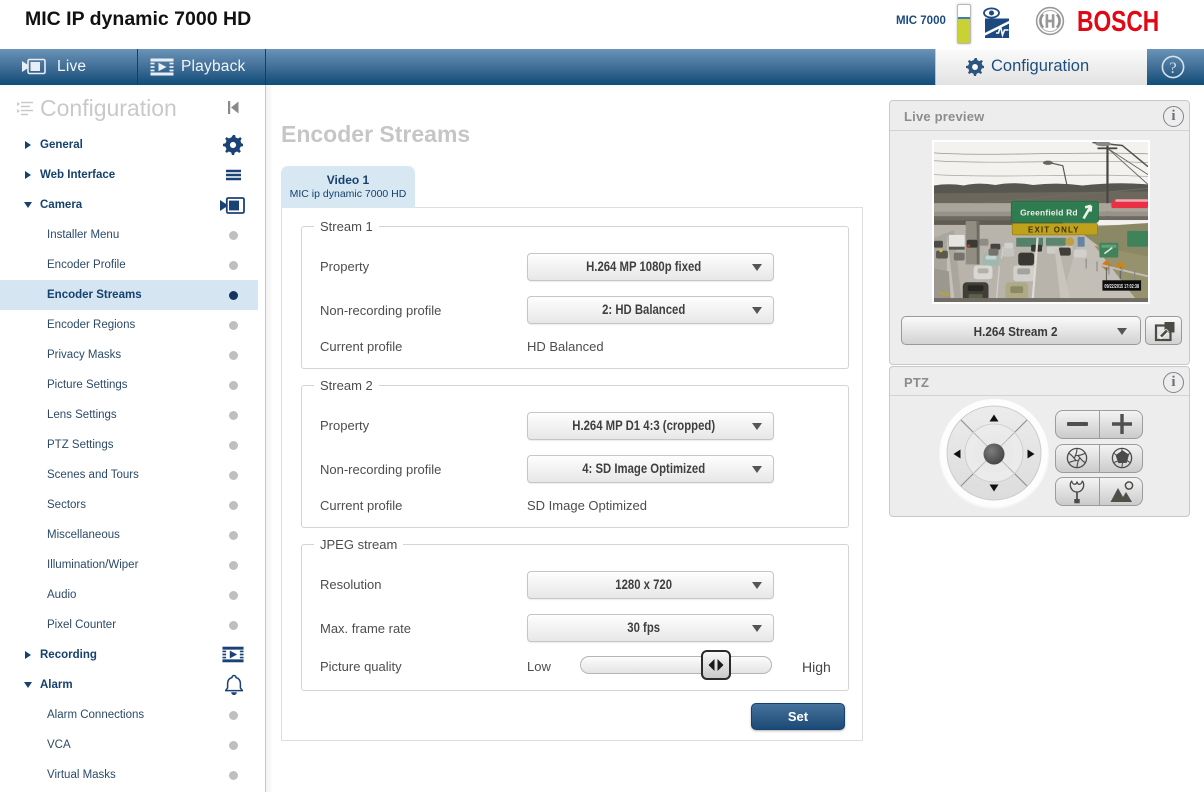 This screenshot has width=1204, height=792. I want to click on svg-text: EXIT ONLY, so click(1054, 229).